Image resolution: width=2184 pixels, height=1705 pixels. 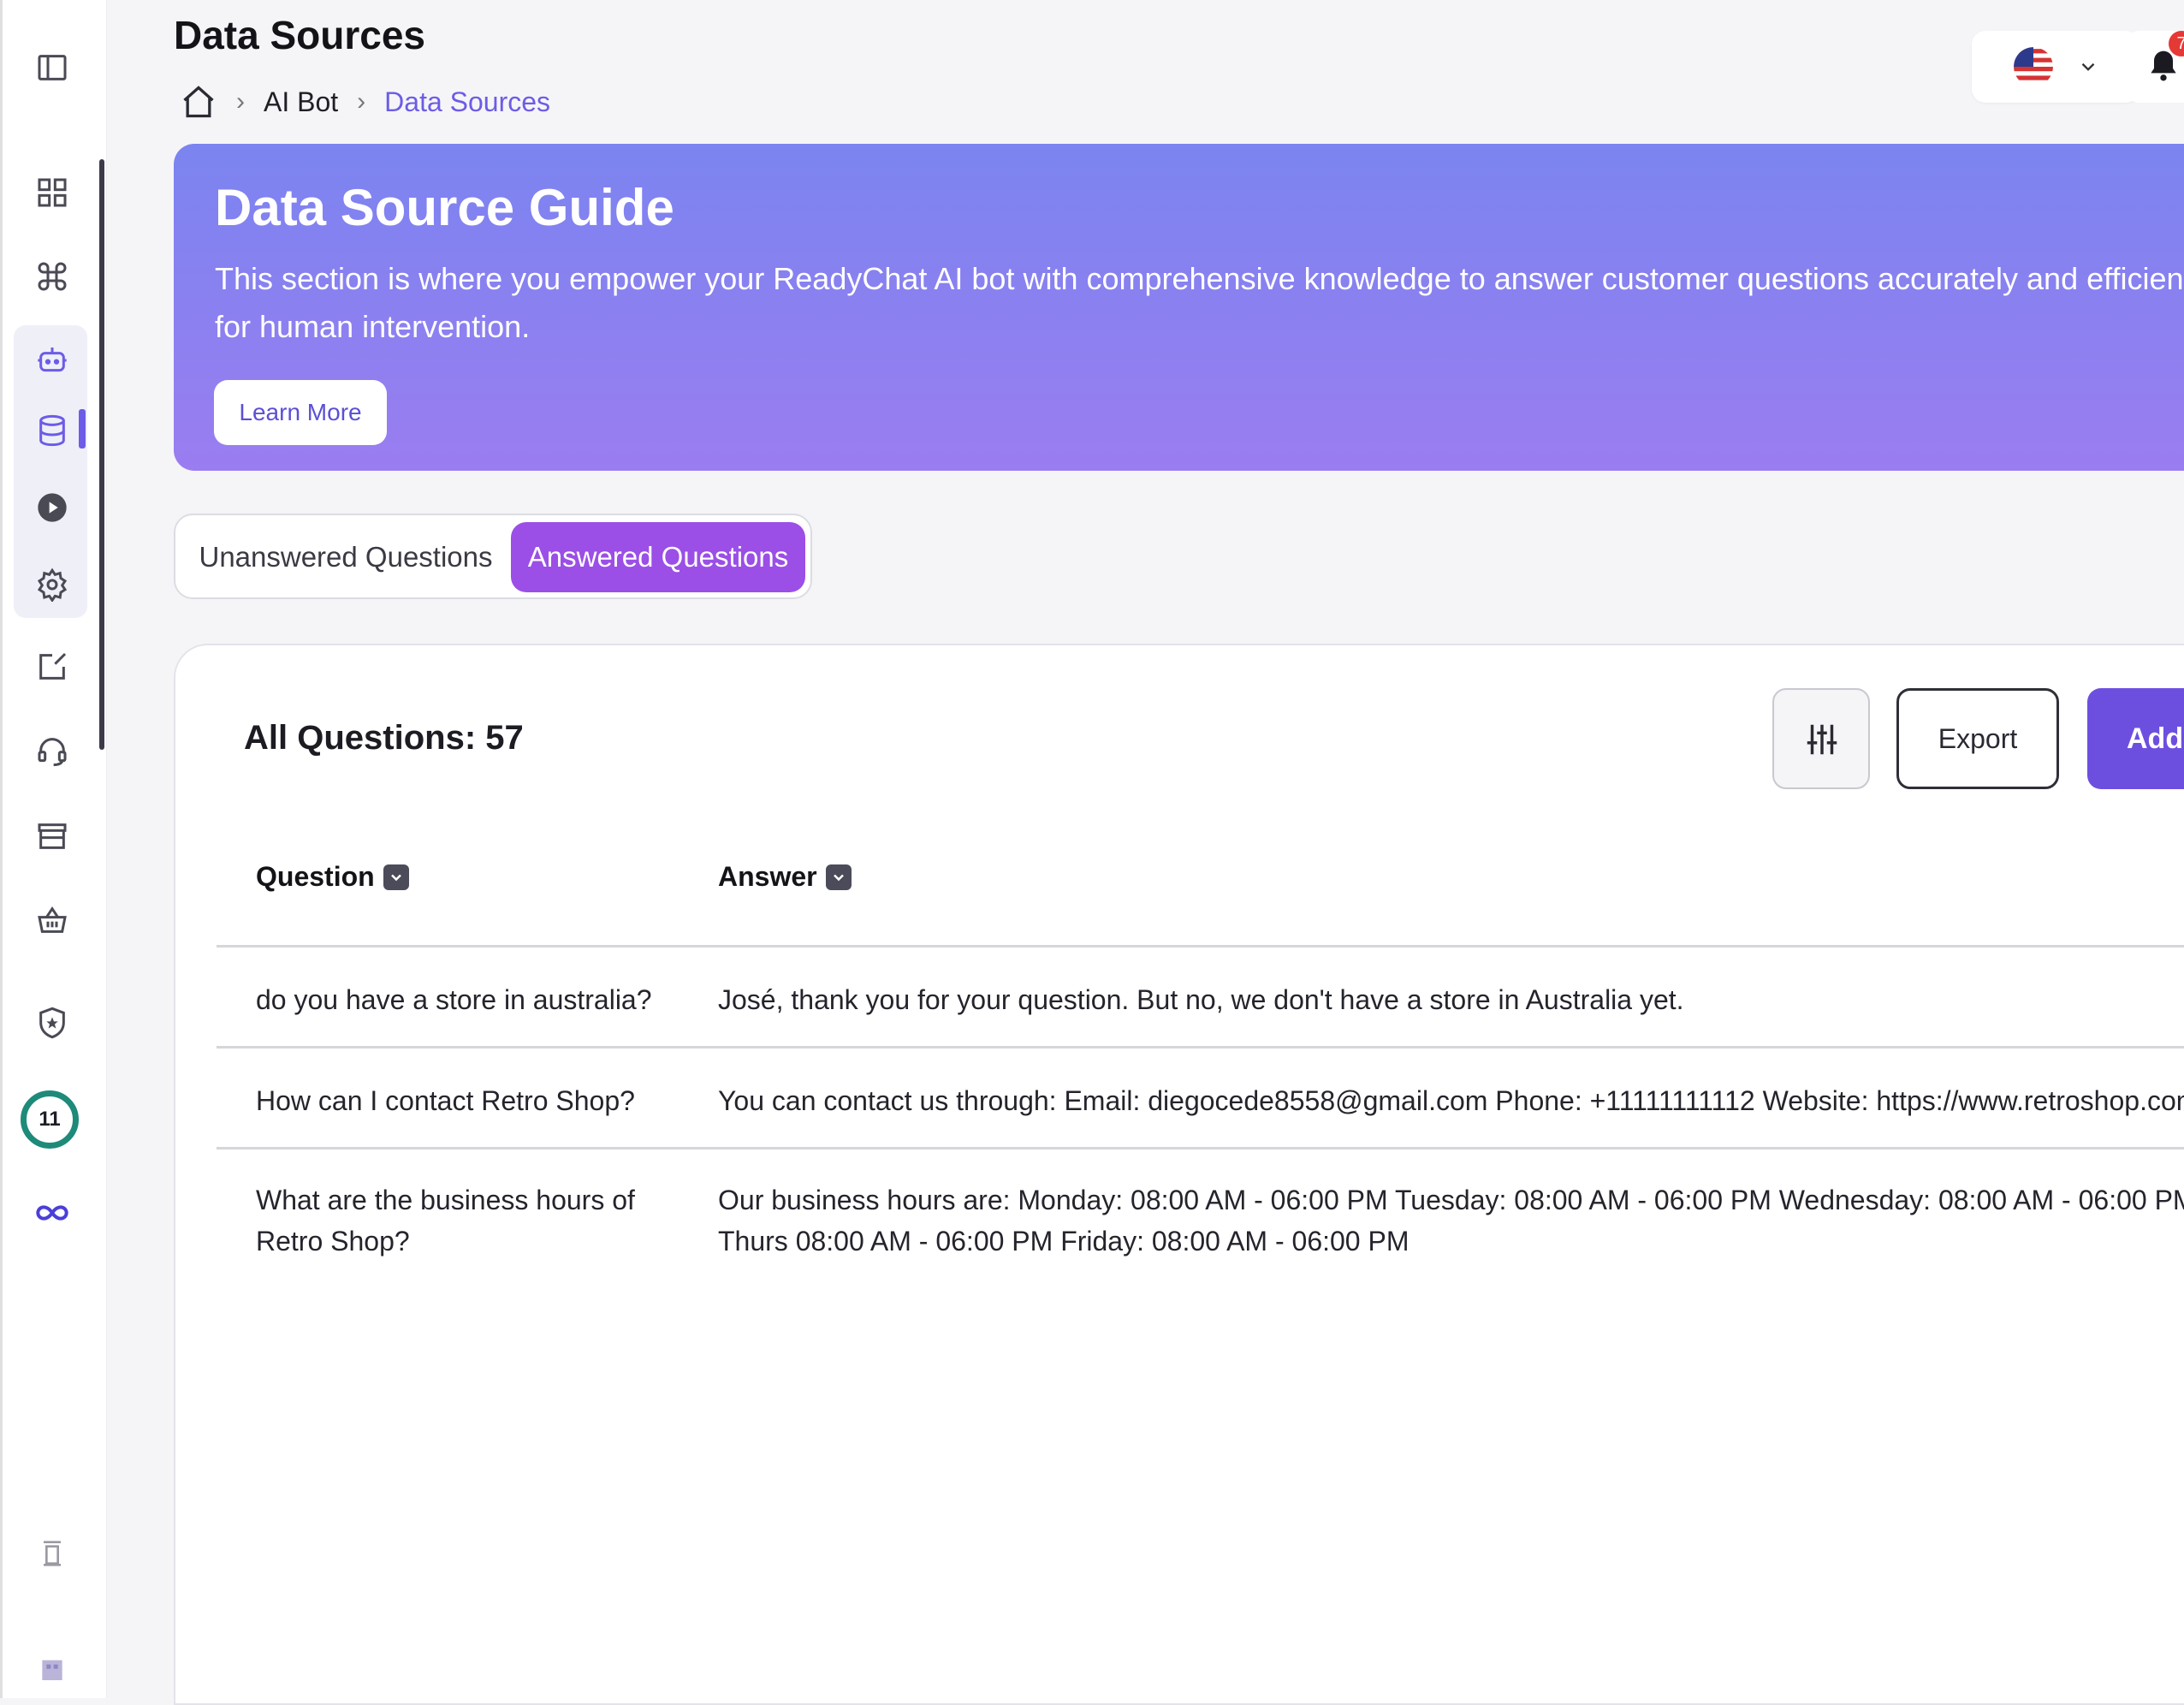 I want to click on basket-icon, so click(x=52, y=920).